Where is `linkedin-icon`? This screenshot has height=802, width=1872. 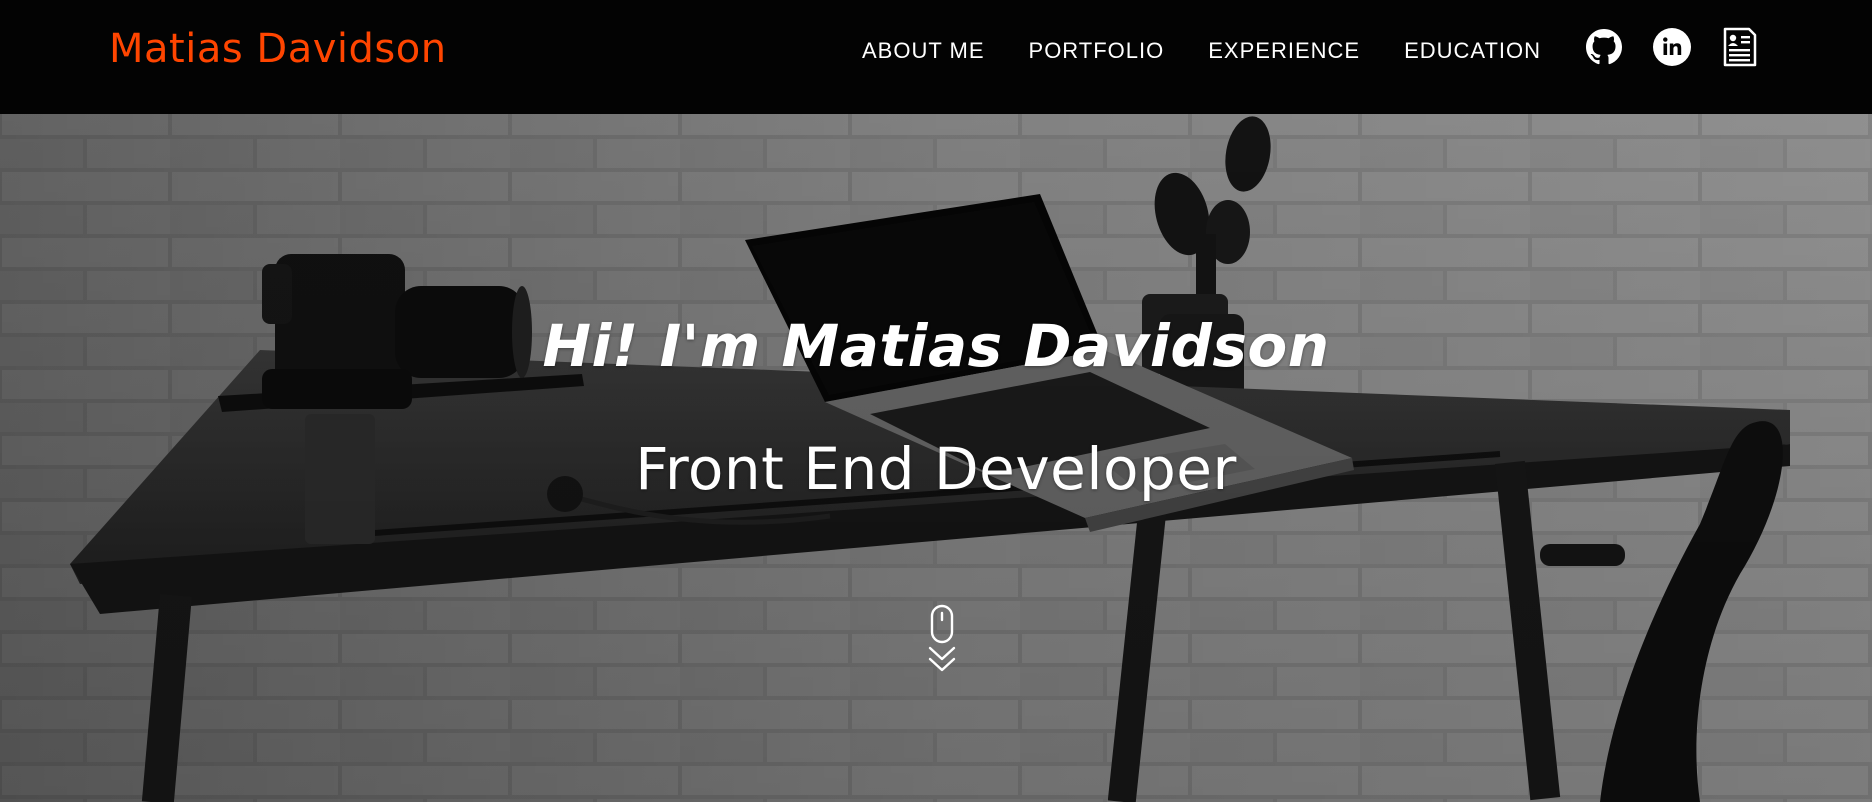
linkedin-icon is located at coordinates (1672, 47).